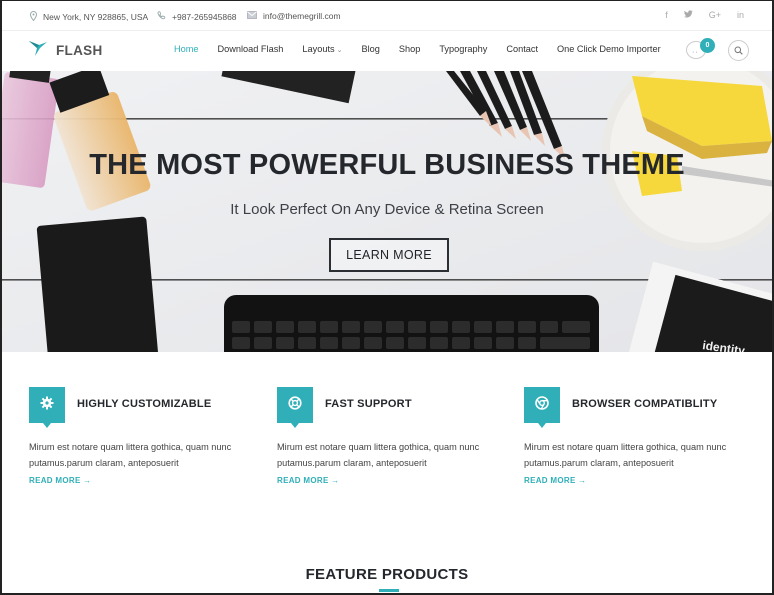  What do you see at coordinates (161, 16) in the screenshot?
I see `phone-icon` at bounding box center [161, 16].